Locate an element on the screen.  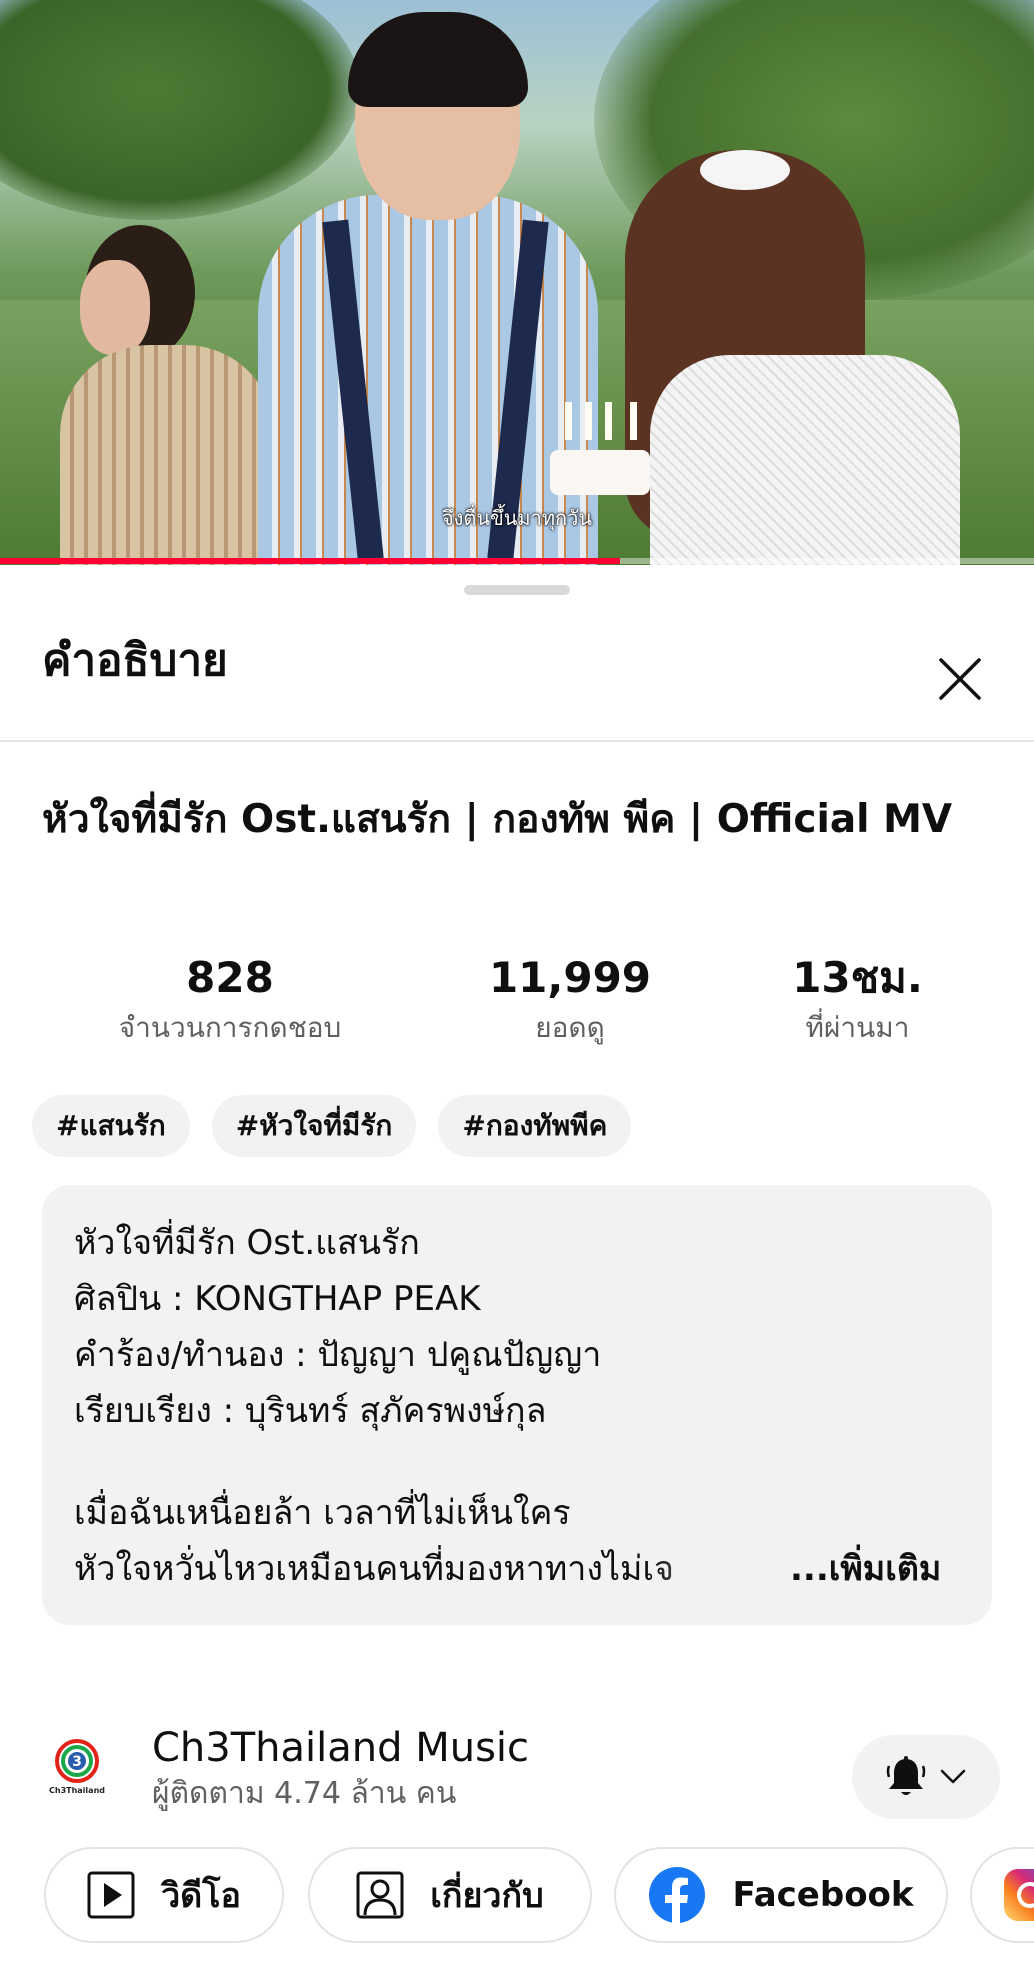
videos-link-button: วิดีโอ is located at coordinates (164, 1895).